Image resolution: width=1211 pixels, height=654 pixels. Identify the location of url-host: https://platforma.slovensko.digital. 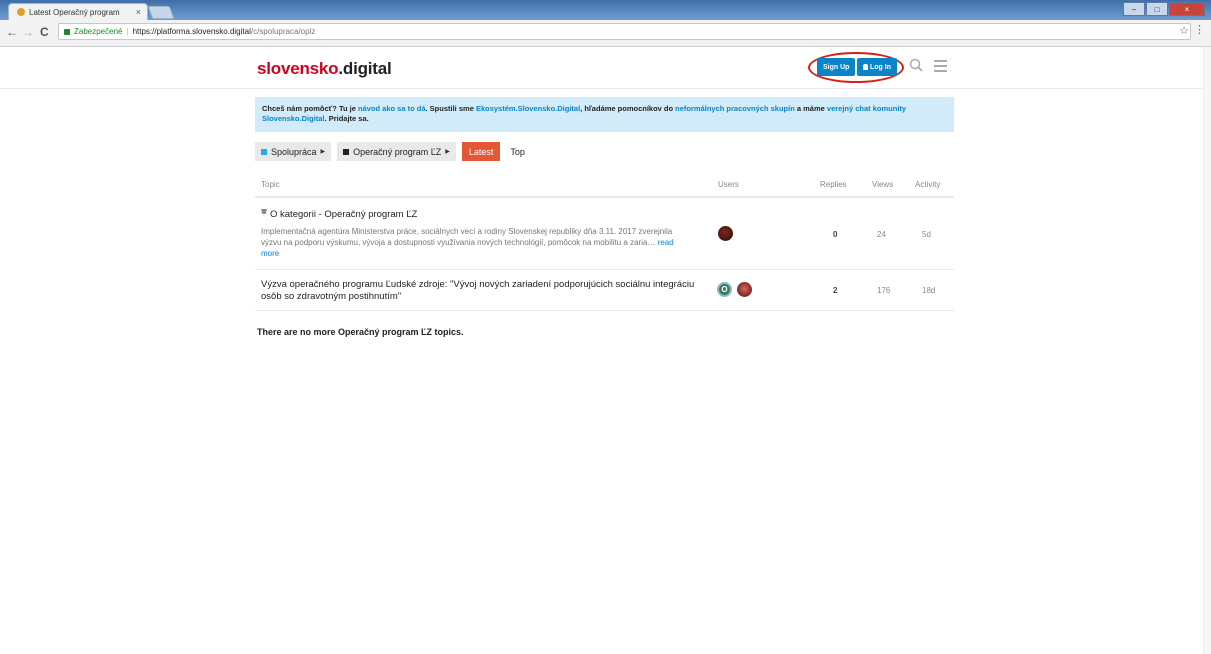
(191, 31).